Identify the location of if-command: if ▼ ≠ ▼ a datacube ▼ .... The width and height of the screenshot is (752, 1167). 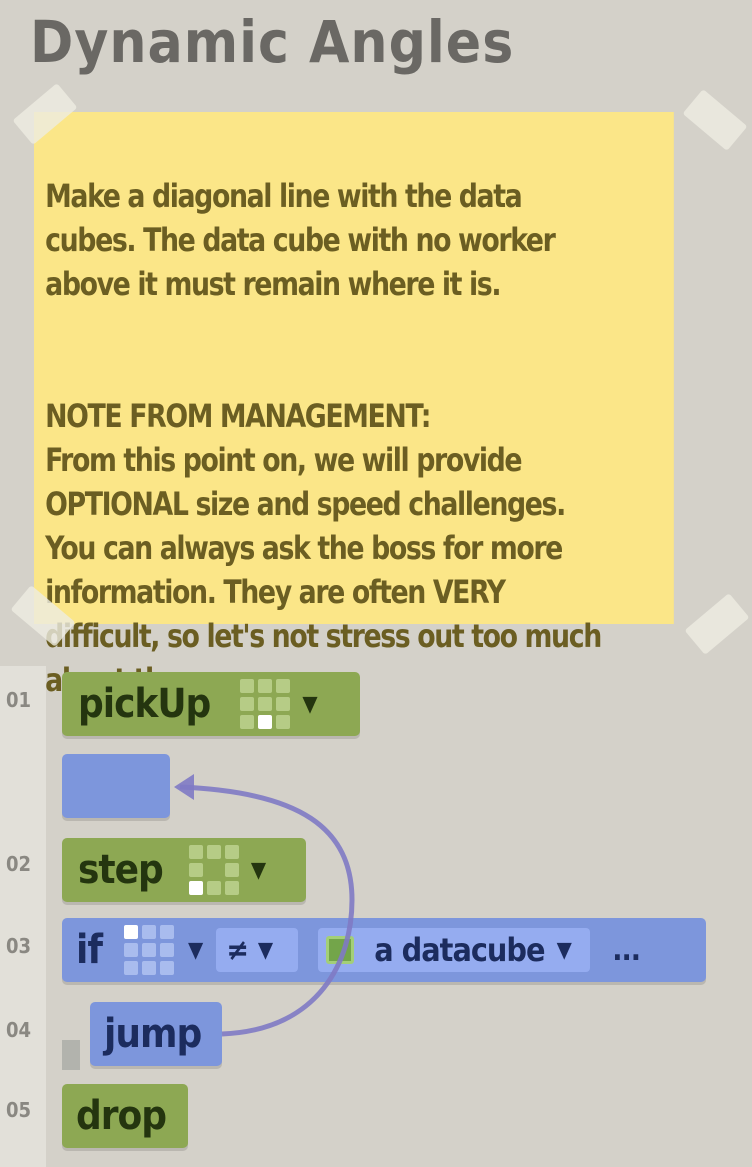
(384, 950).